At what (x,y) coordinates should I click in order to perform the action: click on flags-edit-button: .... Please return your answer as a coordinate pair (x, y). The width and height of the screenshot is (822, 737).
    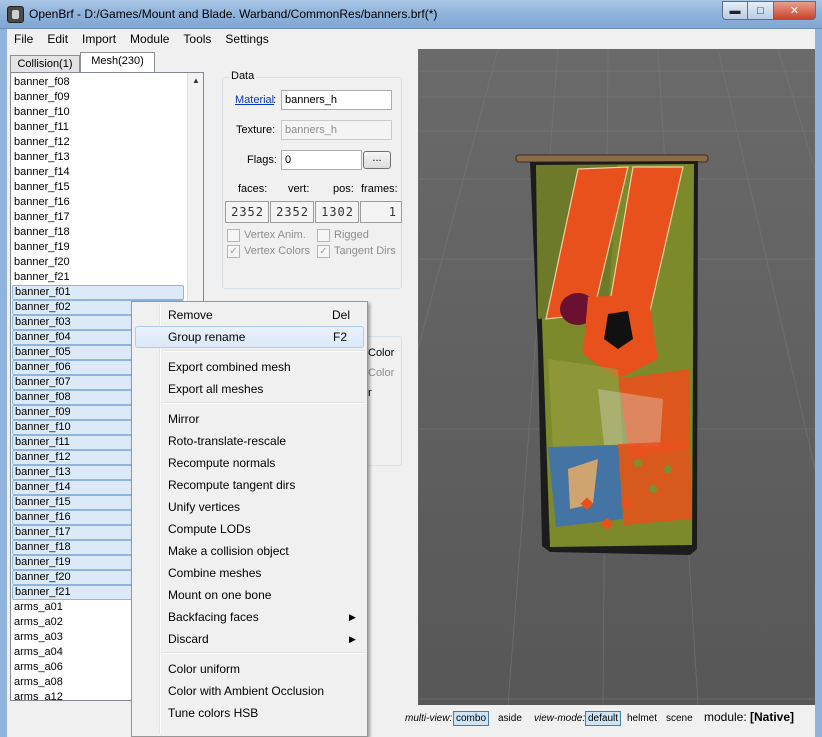
    Looking at the image, I should click on (377, 160).